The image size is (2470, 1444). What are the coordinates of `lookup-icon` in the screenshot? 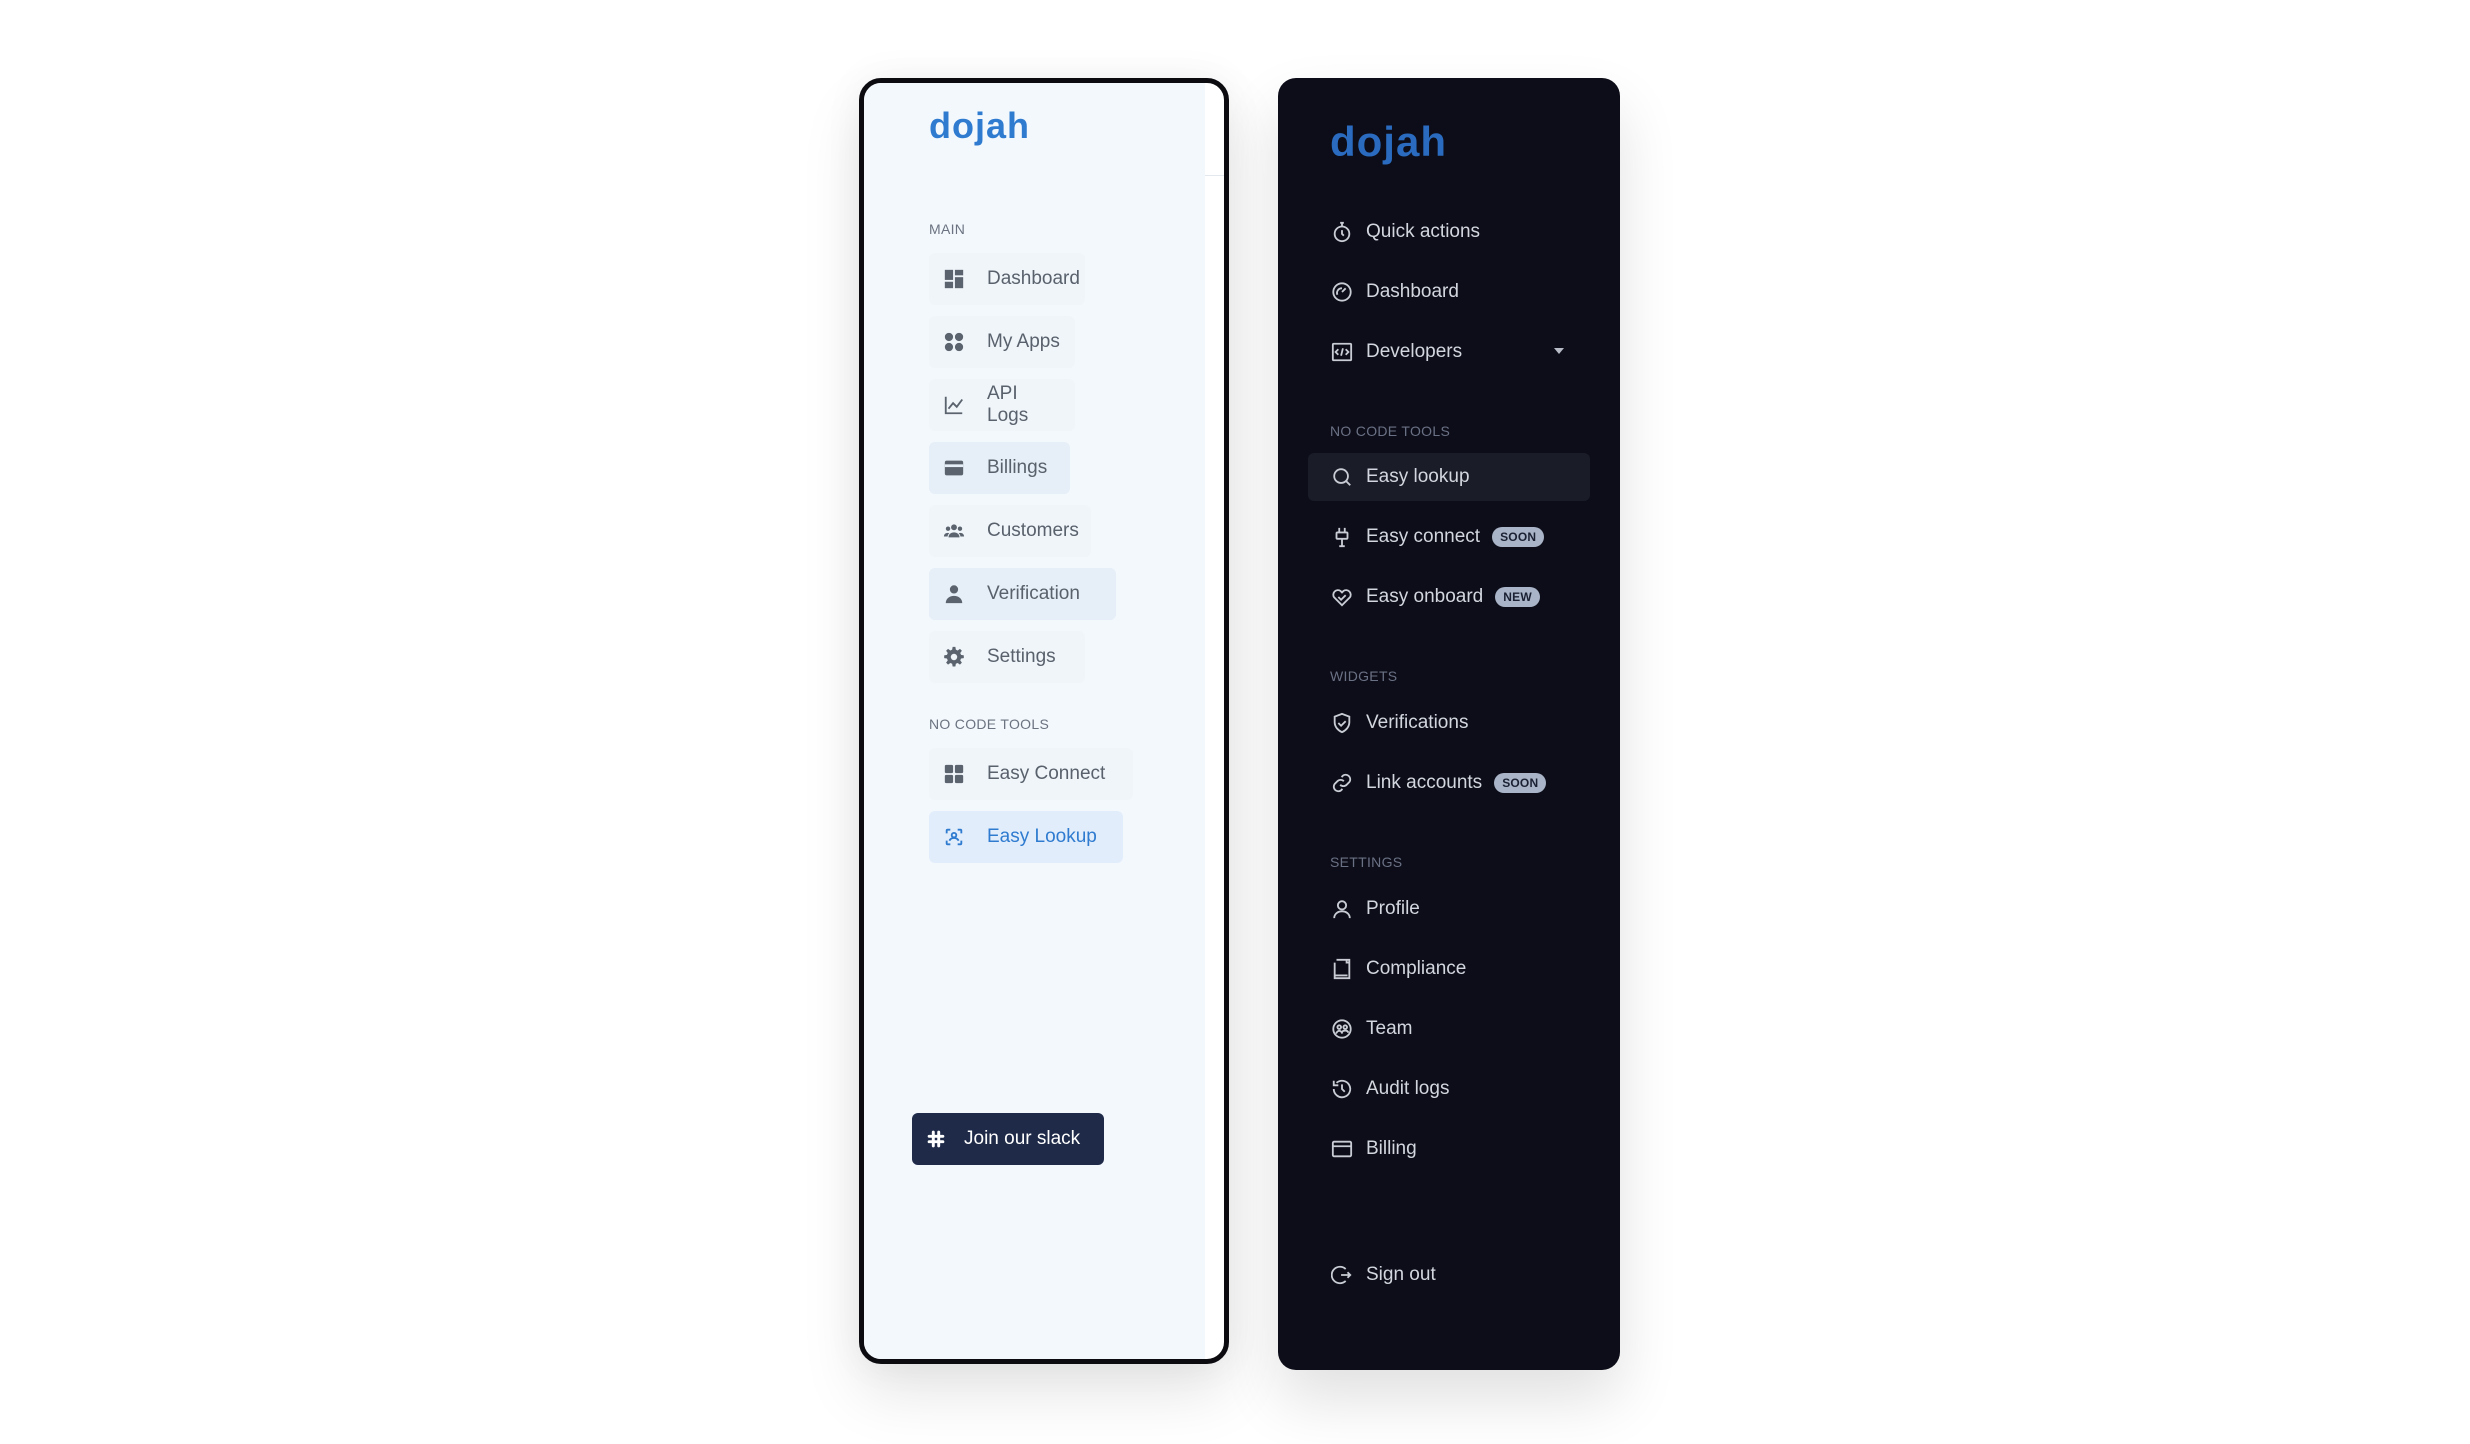 It's located at (954, 837).